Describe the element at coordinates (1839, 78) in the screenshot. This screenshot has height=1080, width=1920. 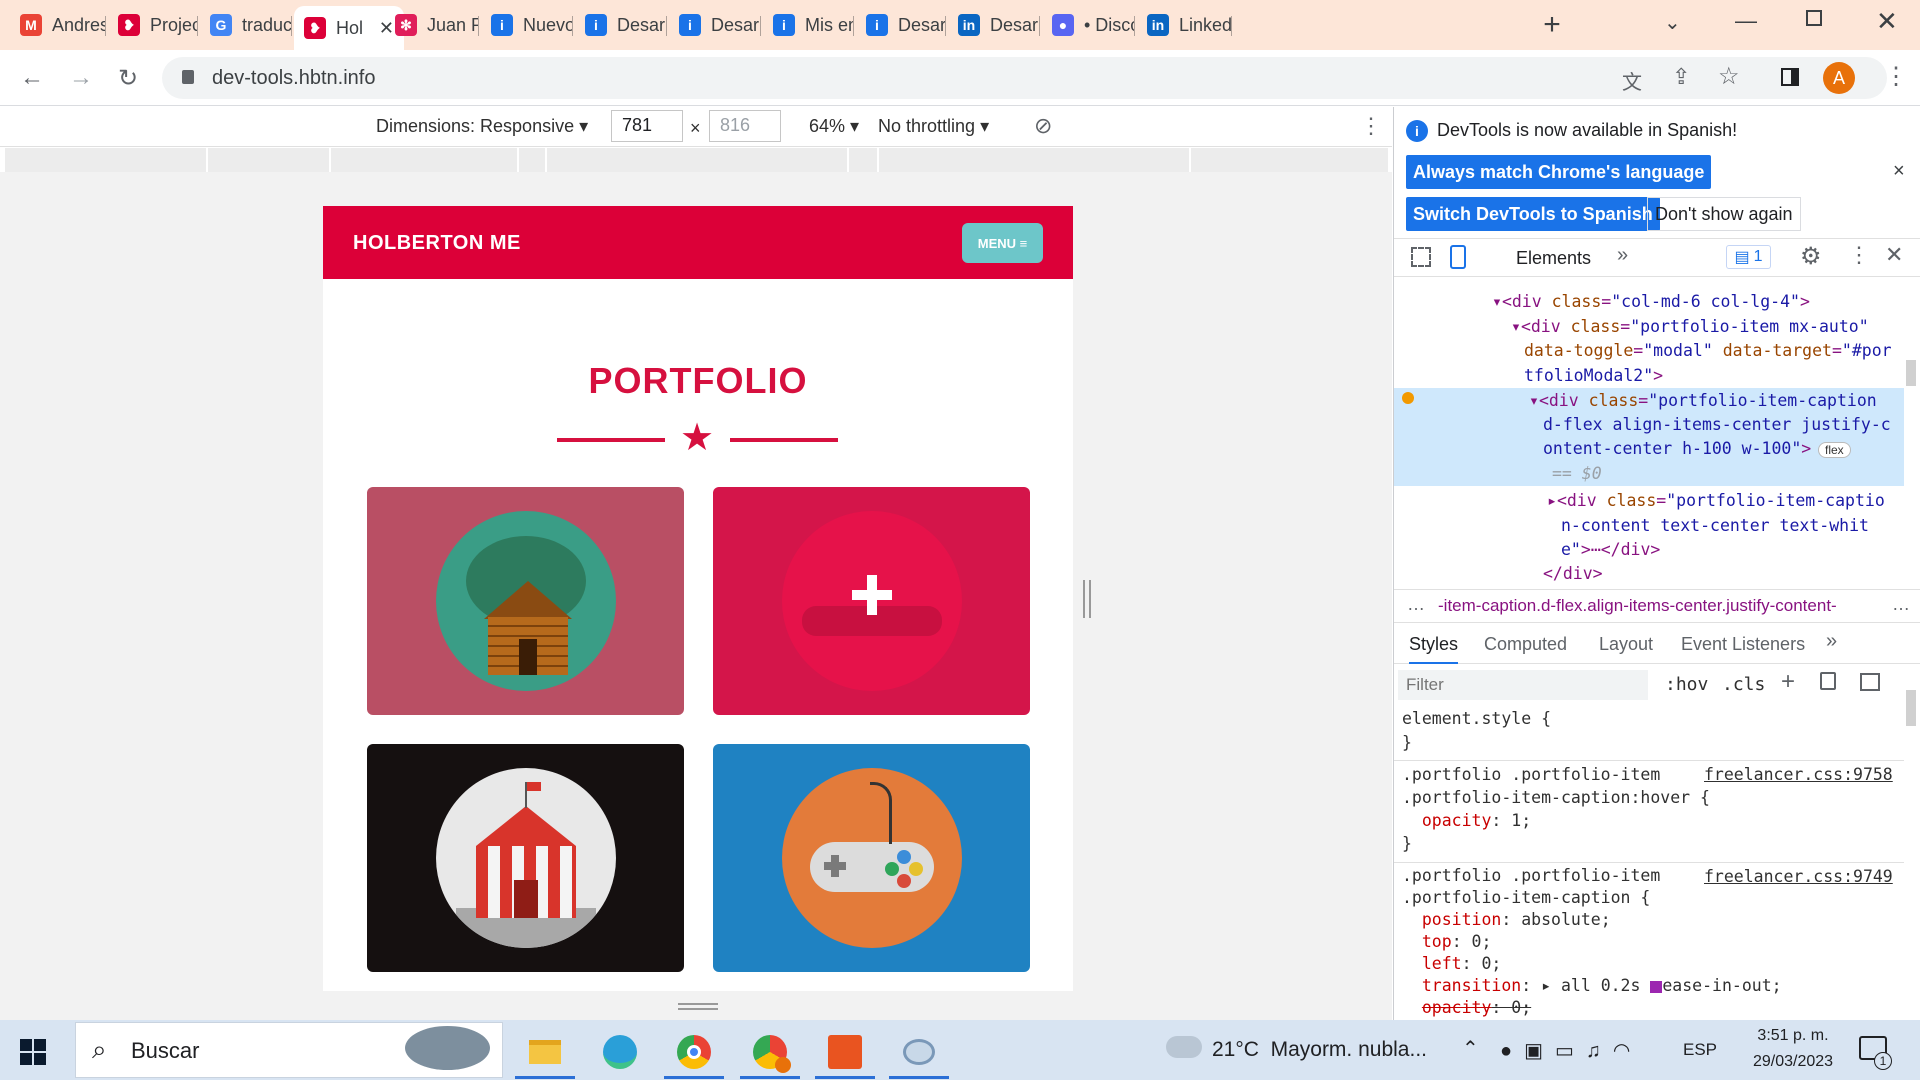
I see `profile-avatar: A` at that location.